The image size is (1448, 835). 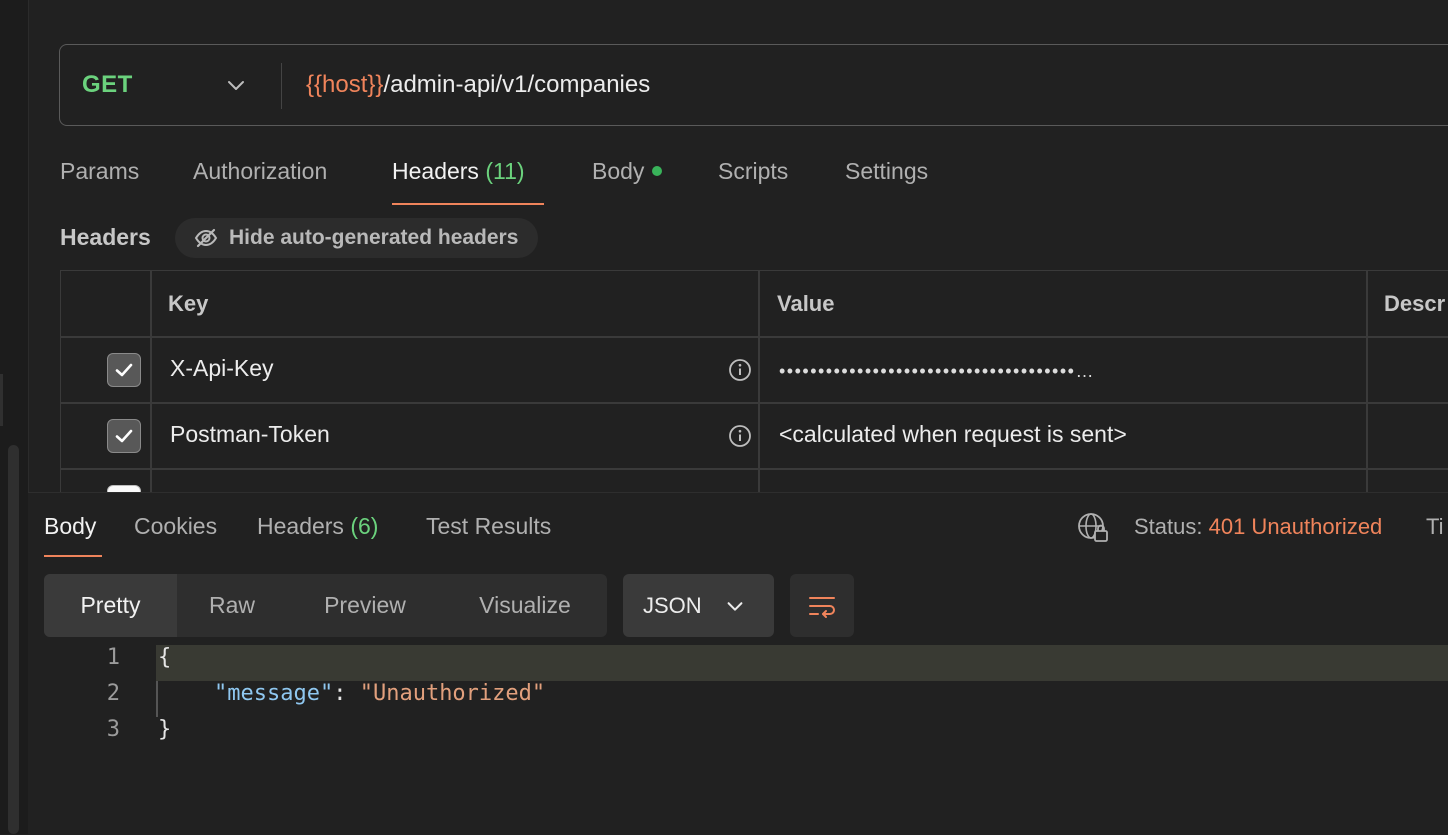 What do you see at coordinates (886, 171) in the screenshot?
I see `tab-settings: Settings` at bounding box center [886, 171].